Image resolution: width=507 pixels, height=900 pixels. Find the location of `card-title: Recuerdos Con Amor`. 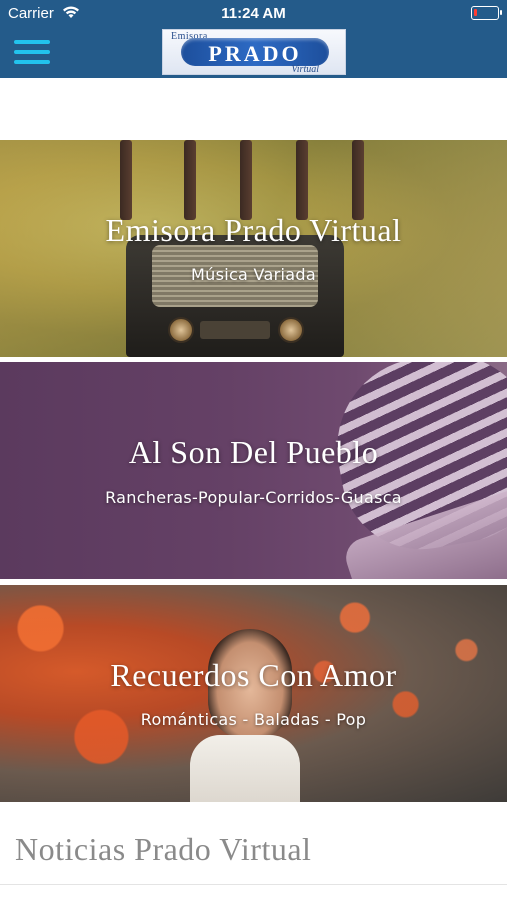

card-title: Recuerdos Con Amor is located at coordinates (253, 675).